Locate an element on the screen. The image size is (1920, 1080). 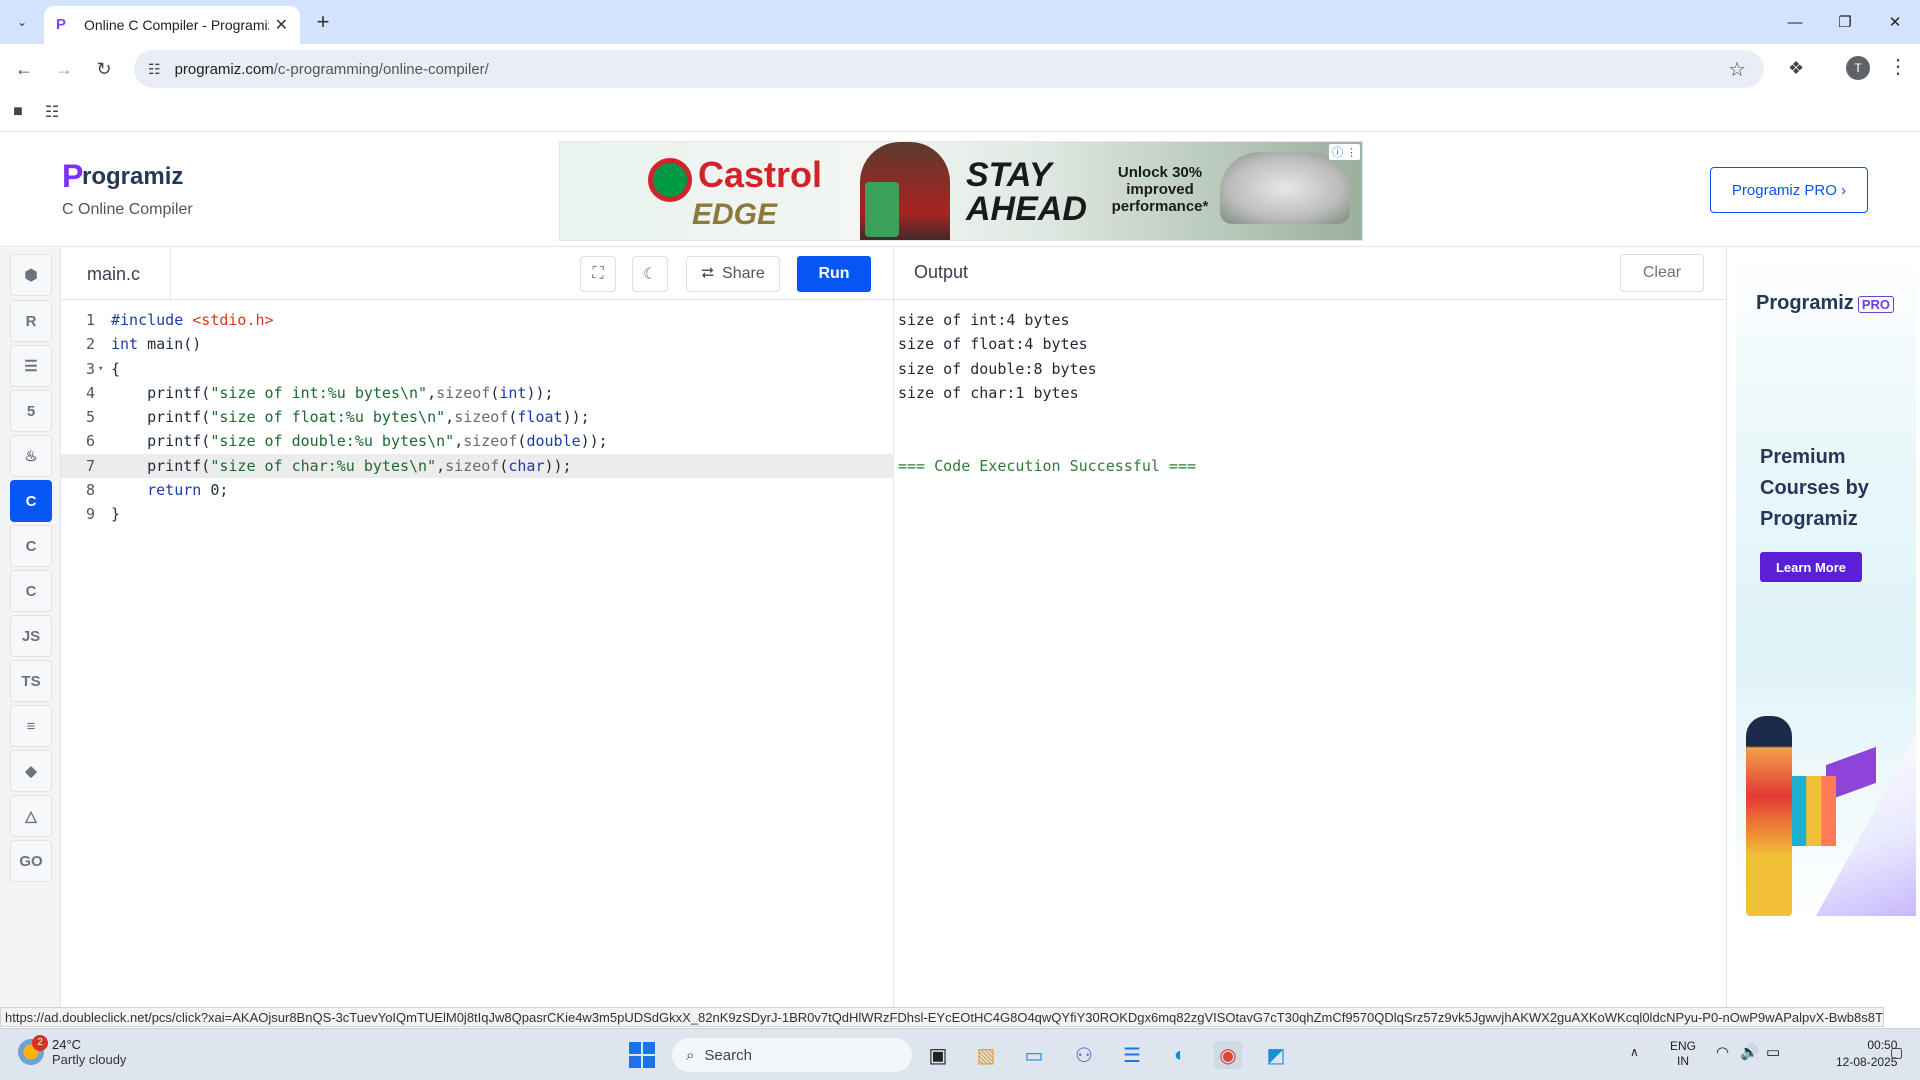
language-cpp-icon: C is located at coordinates (31, 546).